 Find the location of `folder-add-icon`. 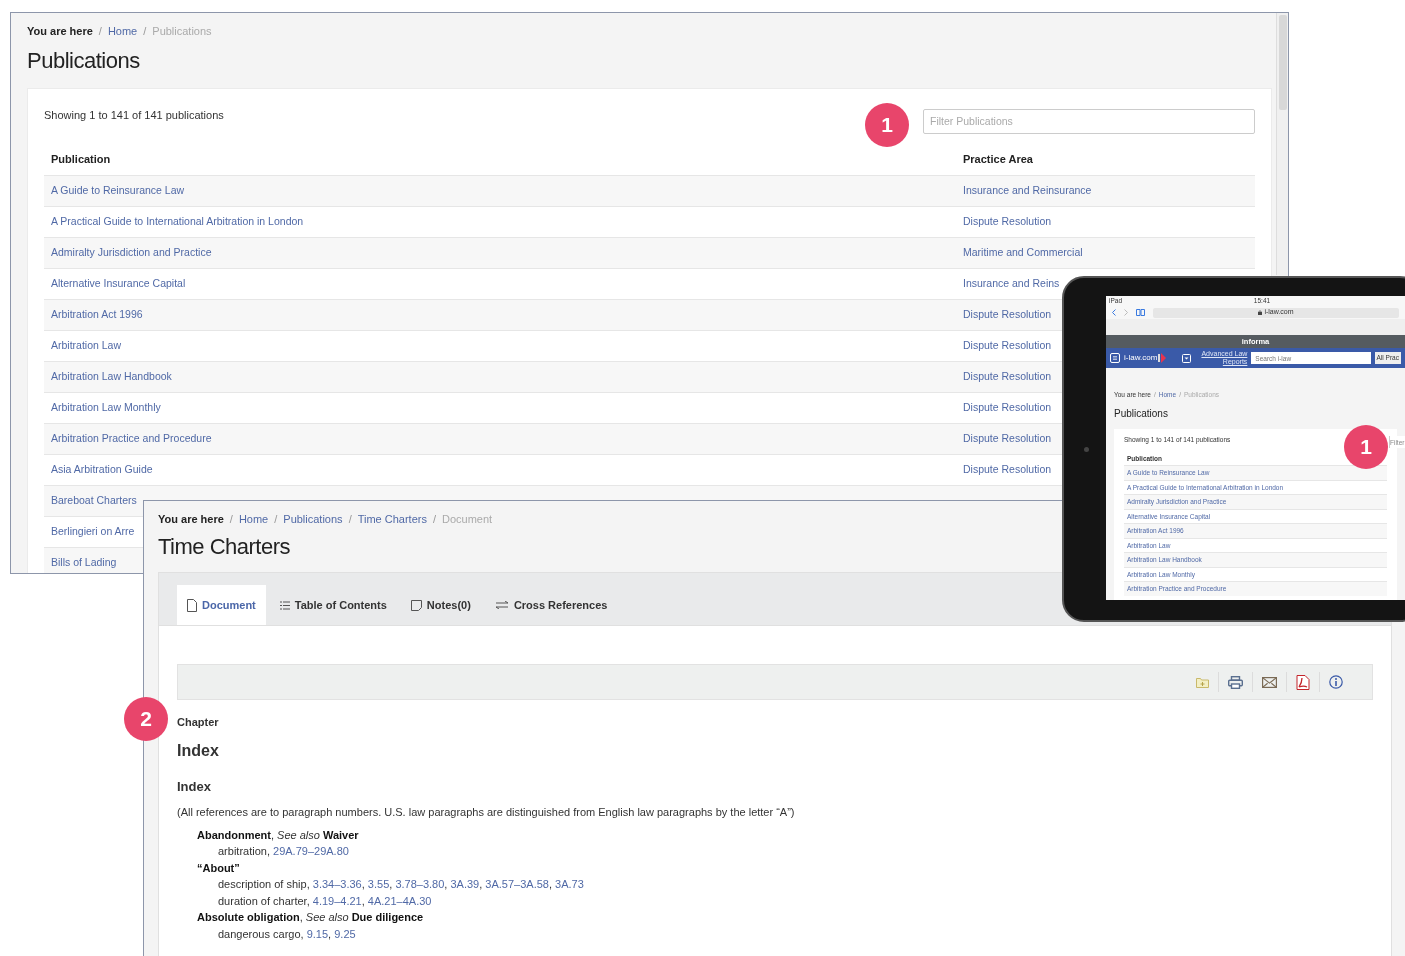

folder-add-icon is located at coordinates (1202, 682).